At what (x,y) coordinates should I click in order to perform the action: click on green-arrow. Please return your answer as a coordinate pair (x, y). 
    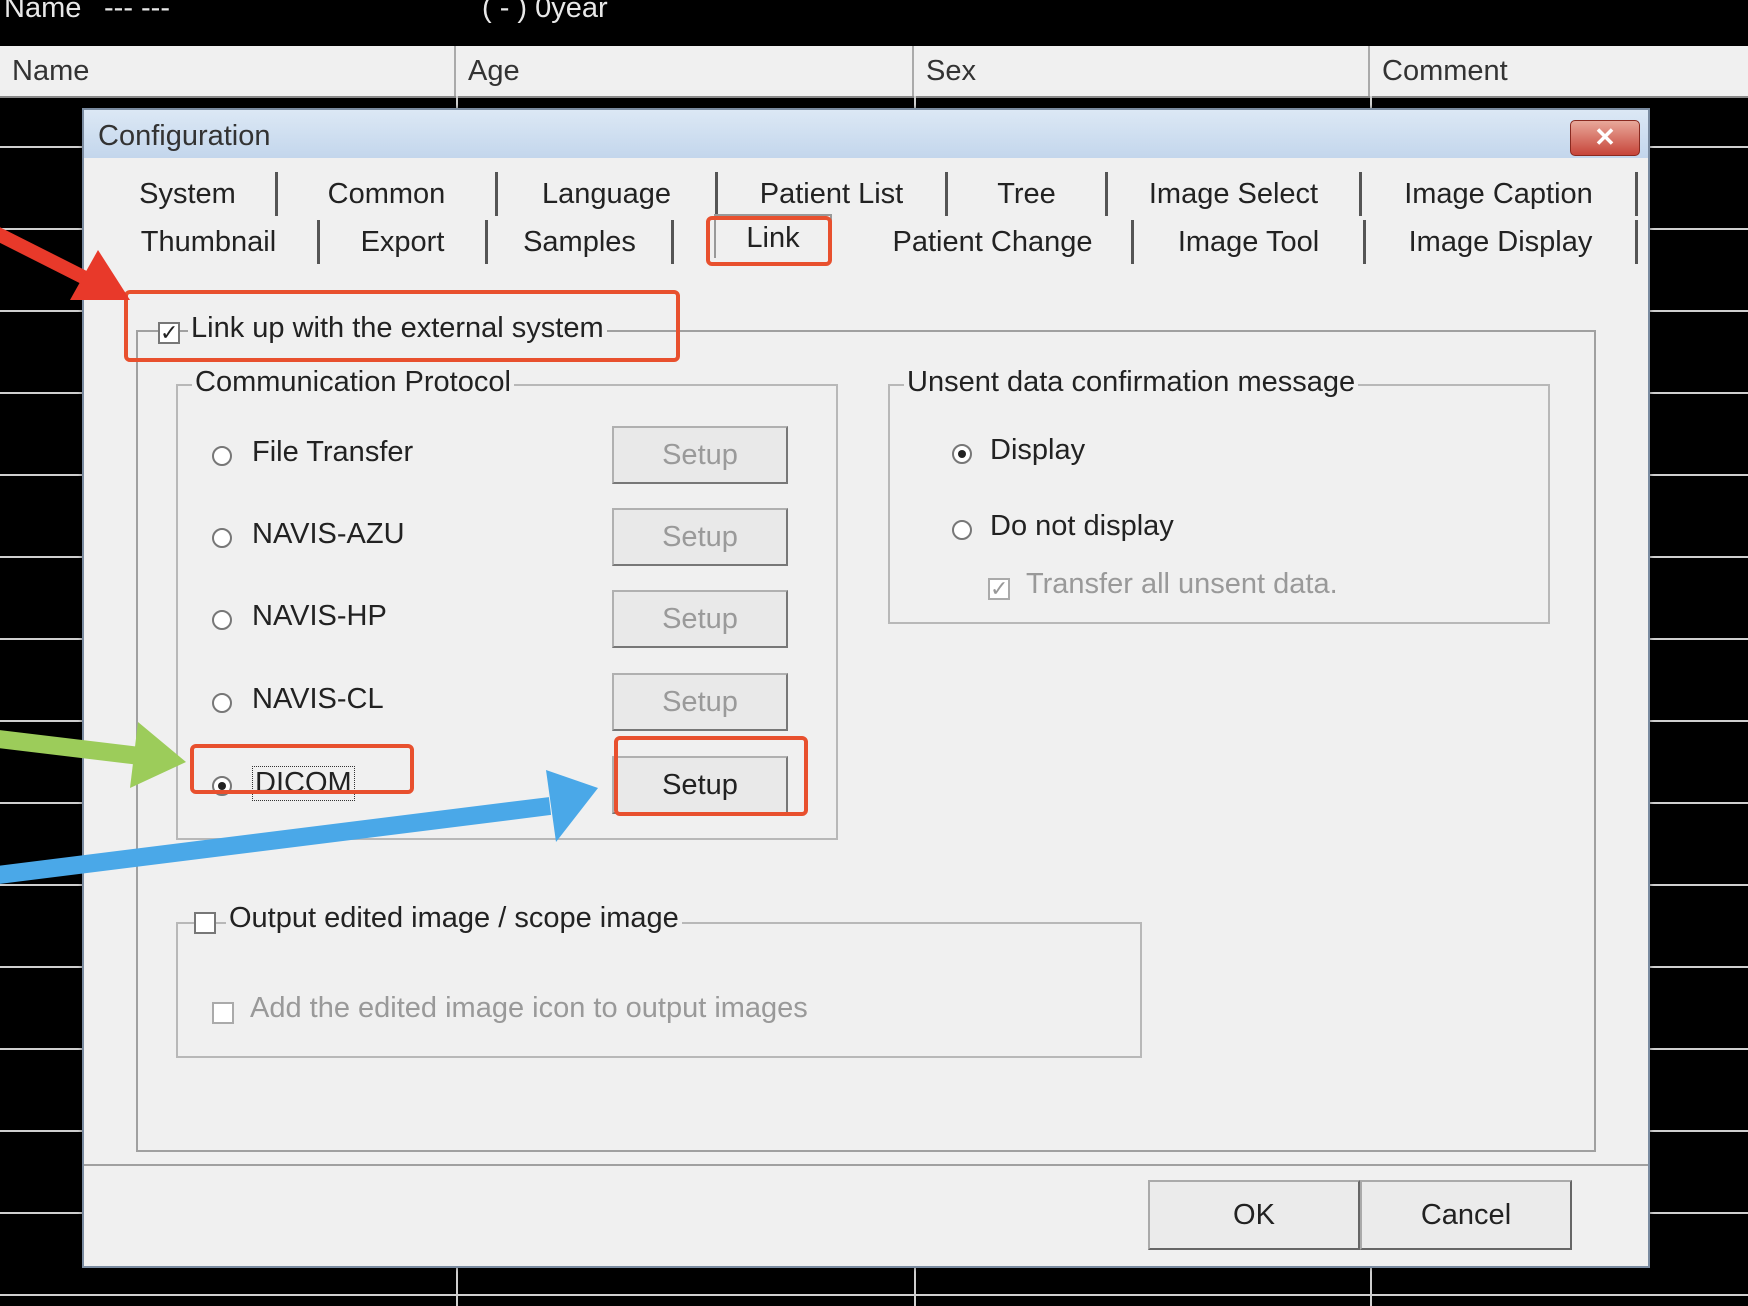
    Looking at the image, I should click on (93, 755).